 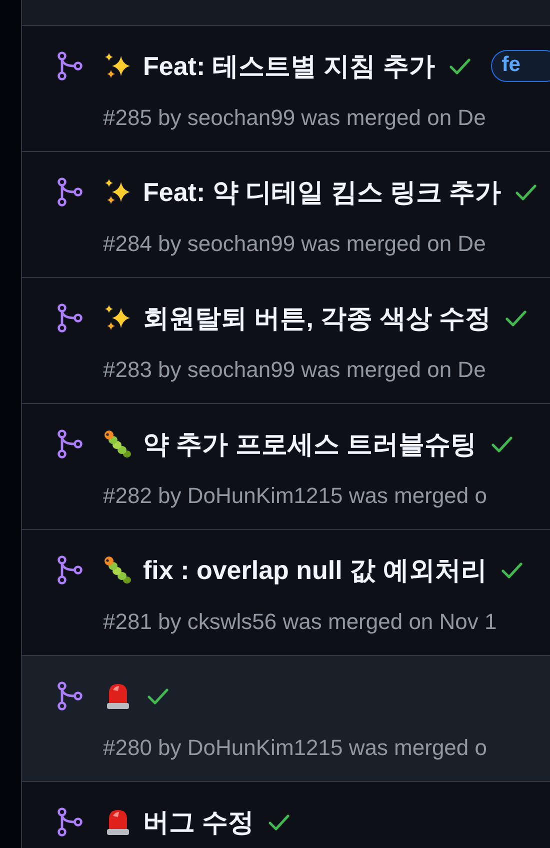 I want to click on pull-request-title: Feat: 약 디테일 킴스 링크 추가, so click(x=322, y=192).